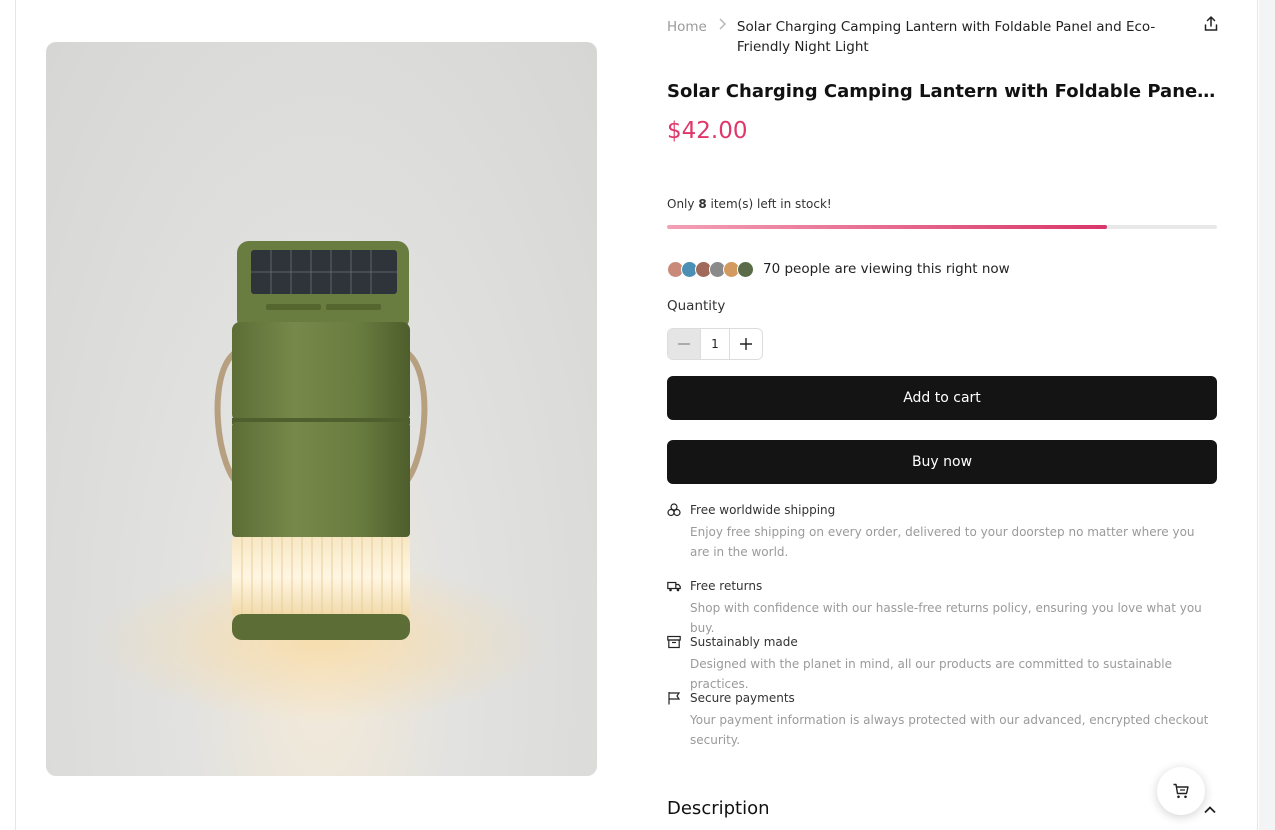 The image size is (1275, 830). What do you see at coordinates (942, 462) in the screenshot?
I see `buy-now-button: Buy now` at bounding box center [942, 462].